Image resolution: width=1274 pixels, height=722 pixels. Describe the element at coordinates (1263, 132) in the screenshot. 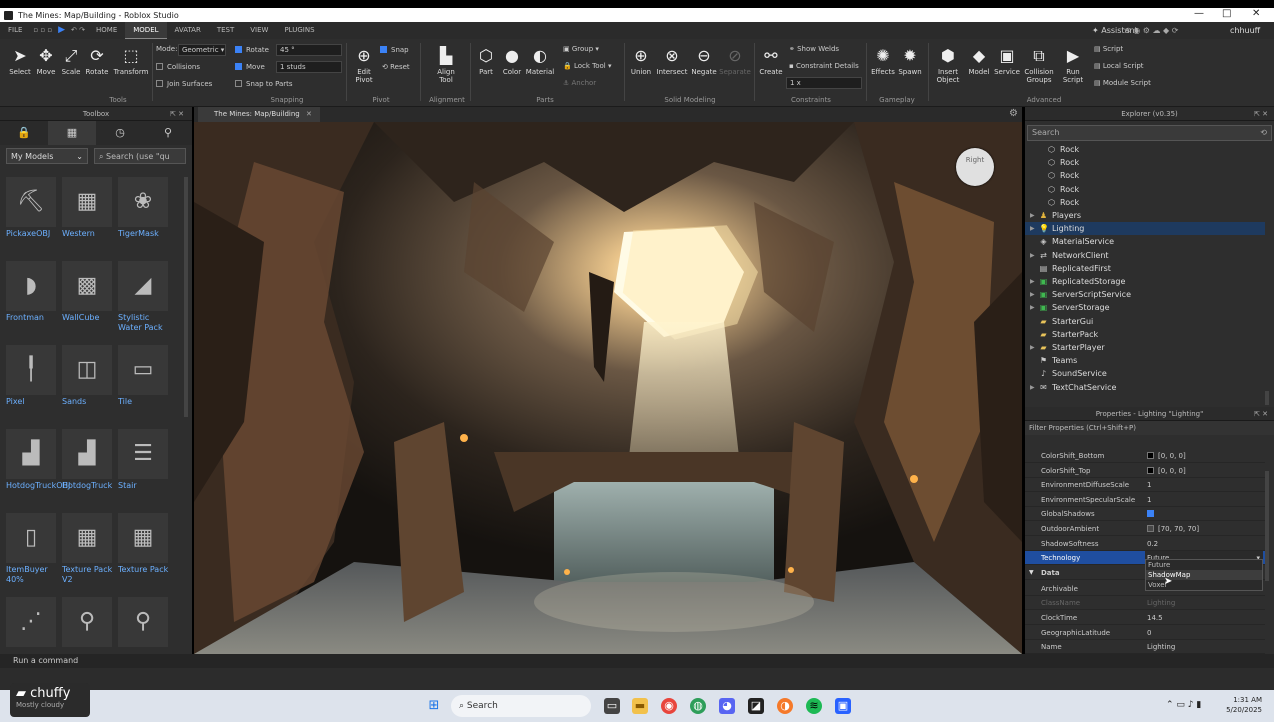

I see `history-icon: ⟲` at that location.